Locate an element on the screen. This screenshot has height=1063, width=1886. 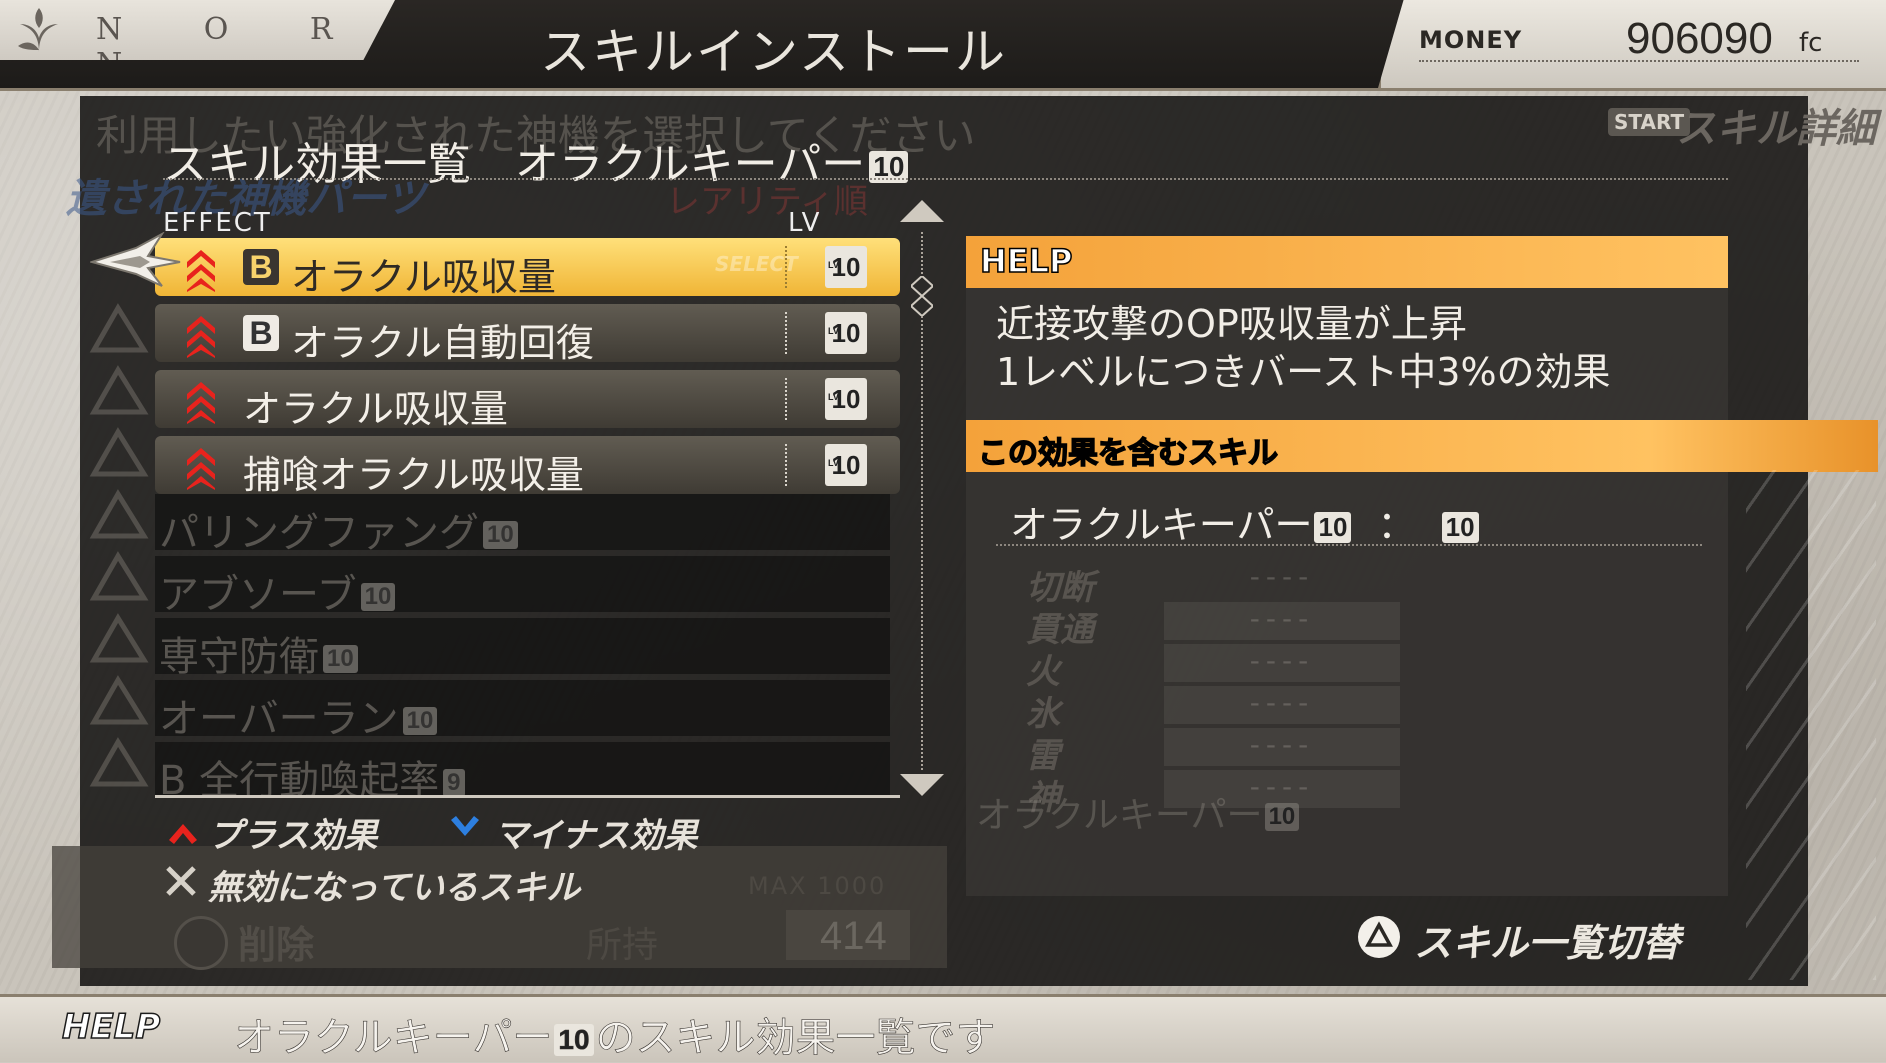
effect-name: 捕喰オラクル吸収量 is located at coordinates (413, 475).